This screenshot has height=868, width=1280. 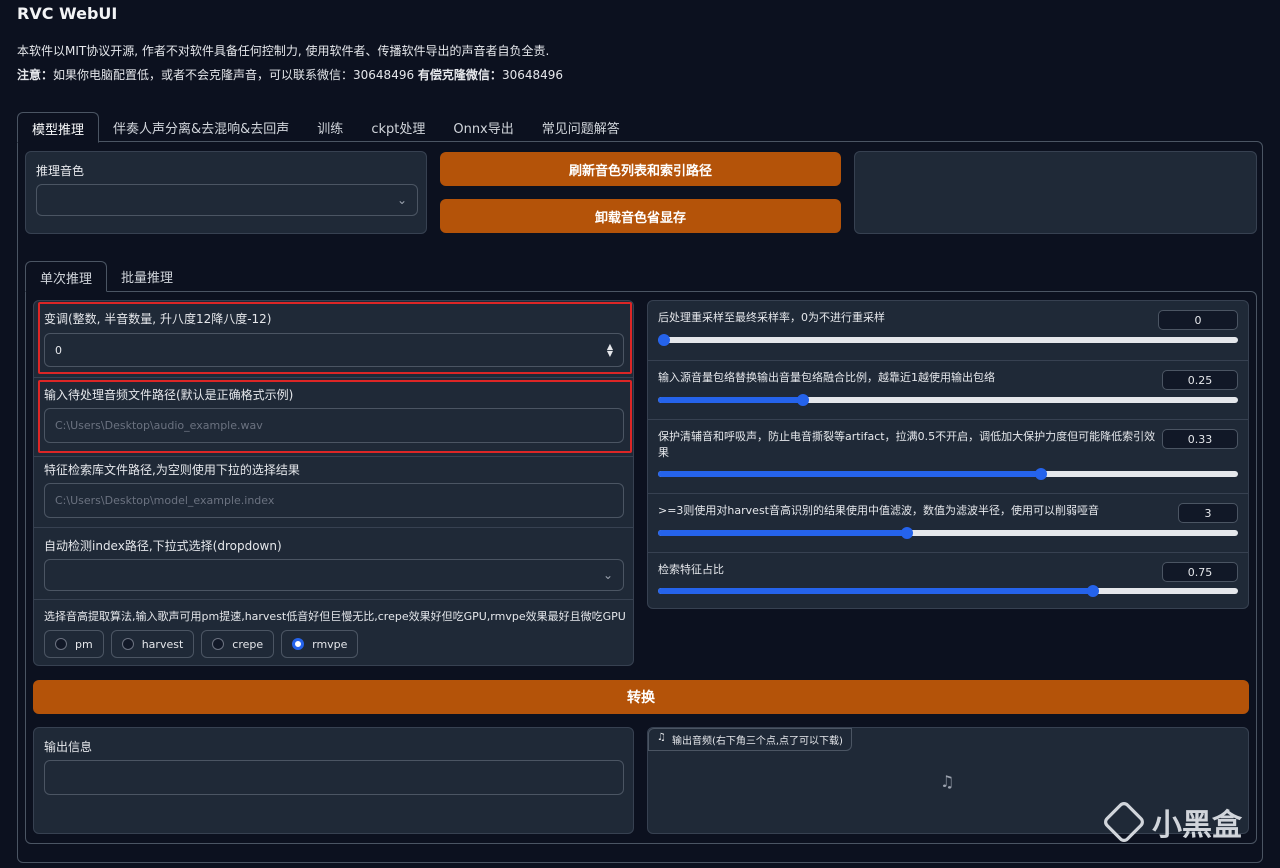 What do you see at coordinates (948, 389) in the screenshot?
I see `slider-row: 输入源音量包络替换输出音量包络融合比例，越靠近1越使用输出包络 0.25` at bounding box center [948, 389].